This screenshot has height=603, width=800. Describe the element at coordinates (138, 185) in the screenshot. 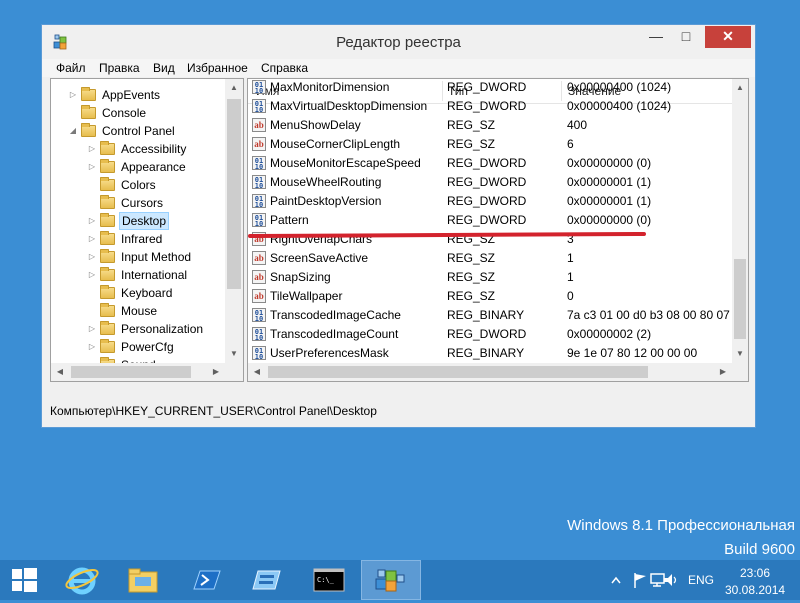

I see `tree-item: Colors` at that location.